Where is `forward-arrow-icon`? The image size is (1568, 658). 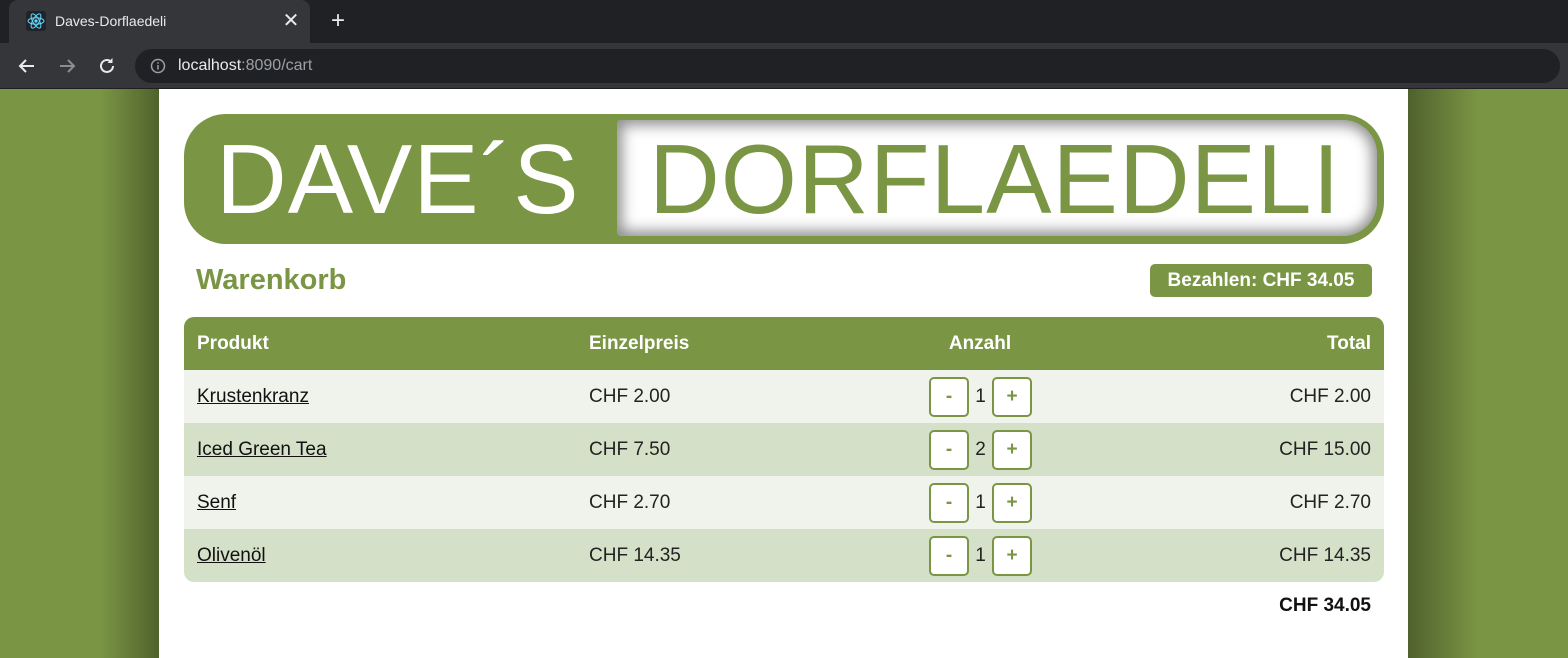
forward-arrow-icon is located at coordinates (68, 66).